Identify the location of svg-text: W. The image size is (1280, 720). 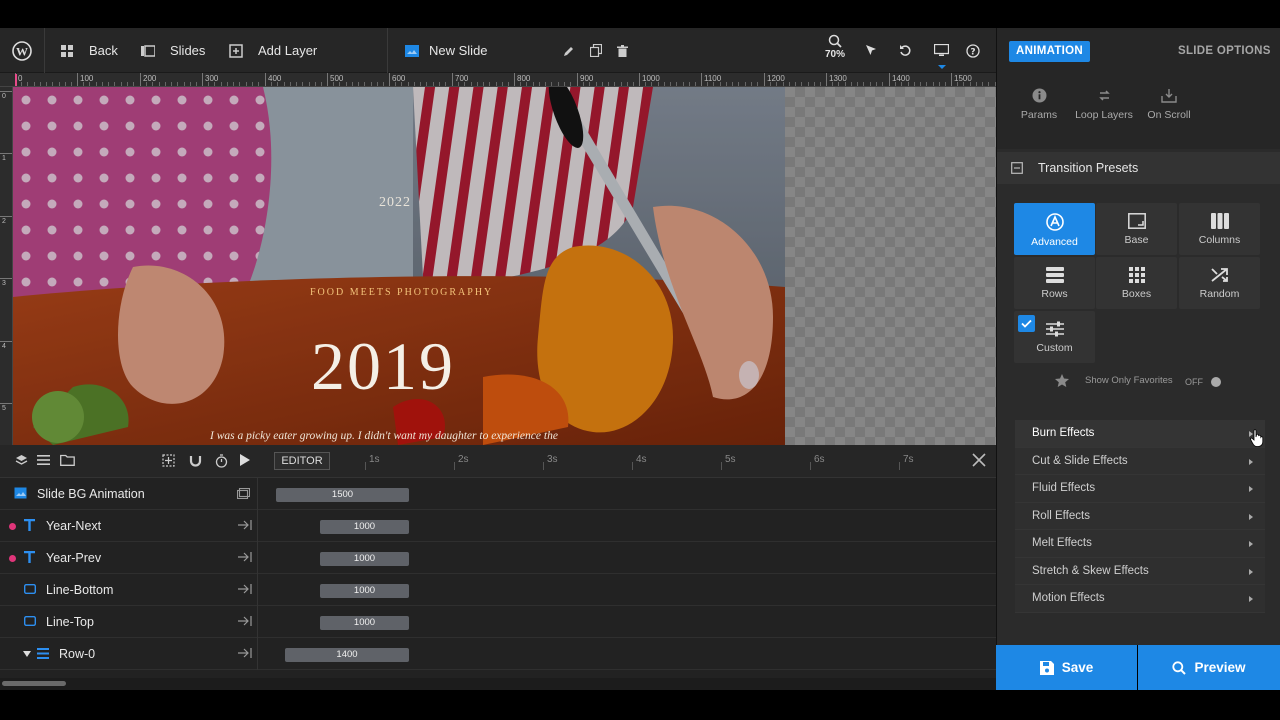
(22, 51).